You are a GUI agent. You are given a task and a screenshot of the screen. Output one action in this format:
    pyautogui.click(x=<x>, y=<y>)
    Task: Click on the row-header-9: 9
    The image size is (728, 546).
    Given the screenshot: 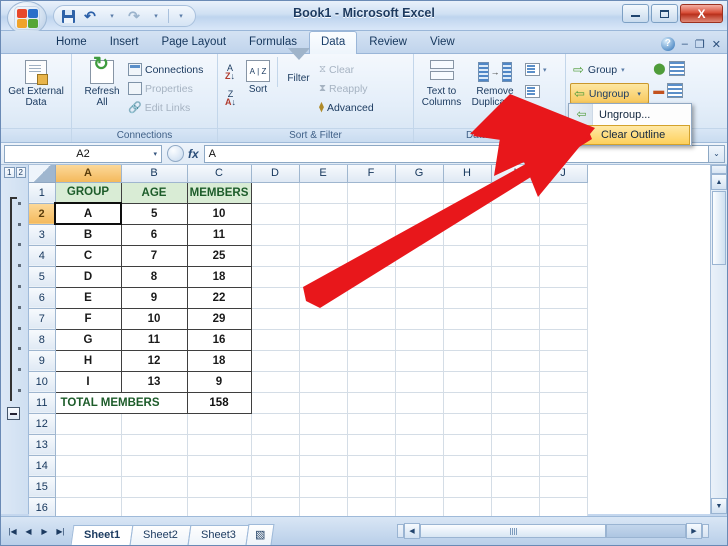 What is the action you would take?
    pyautogui.click(x=42, y=361)
    